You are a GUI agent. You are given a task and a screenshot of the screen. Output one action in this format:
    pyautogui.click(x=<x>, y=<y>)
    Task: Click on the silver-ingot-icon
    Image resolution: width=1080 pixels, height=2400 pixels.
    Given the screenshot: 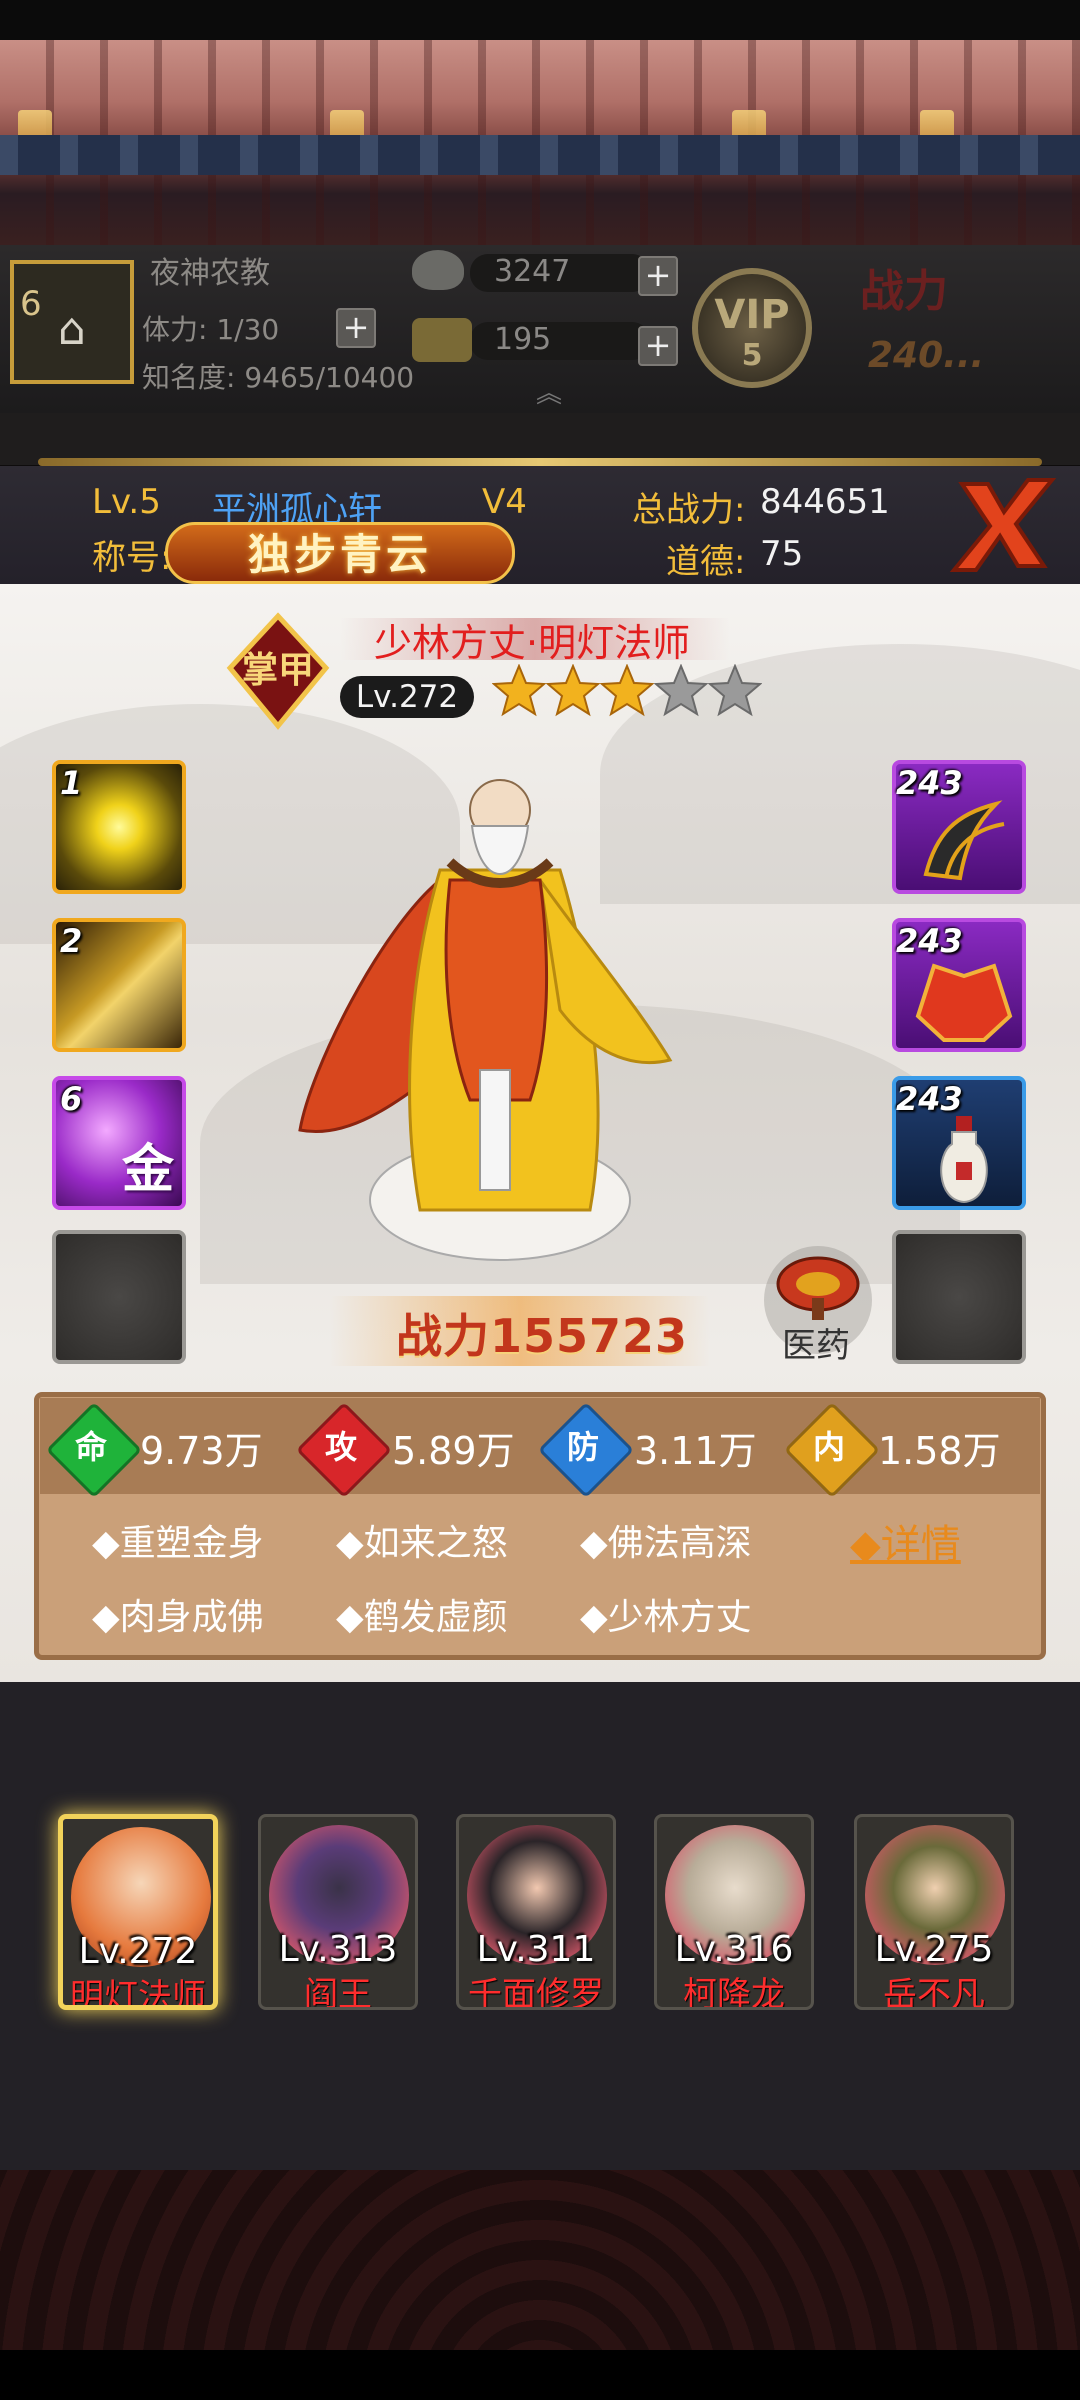 What is the action you would take?
    pyautogui.click(x=438, y=270)
    